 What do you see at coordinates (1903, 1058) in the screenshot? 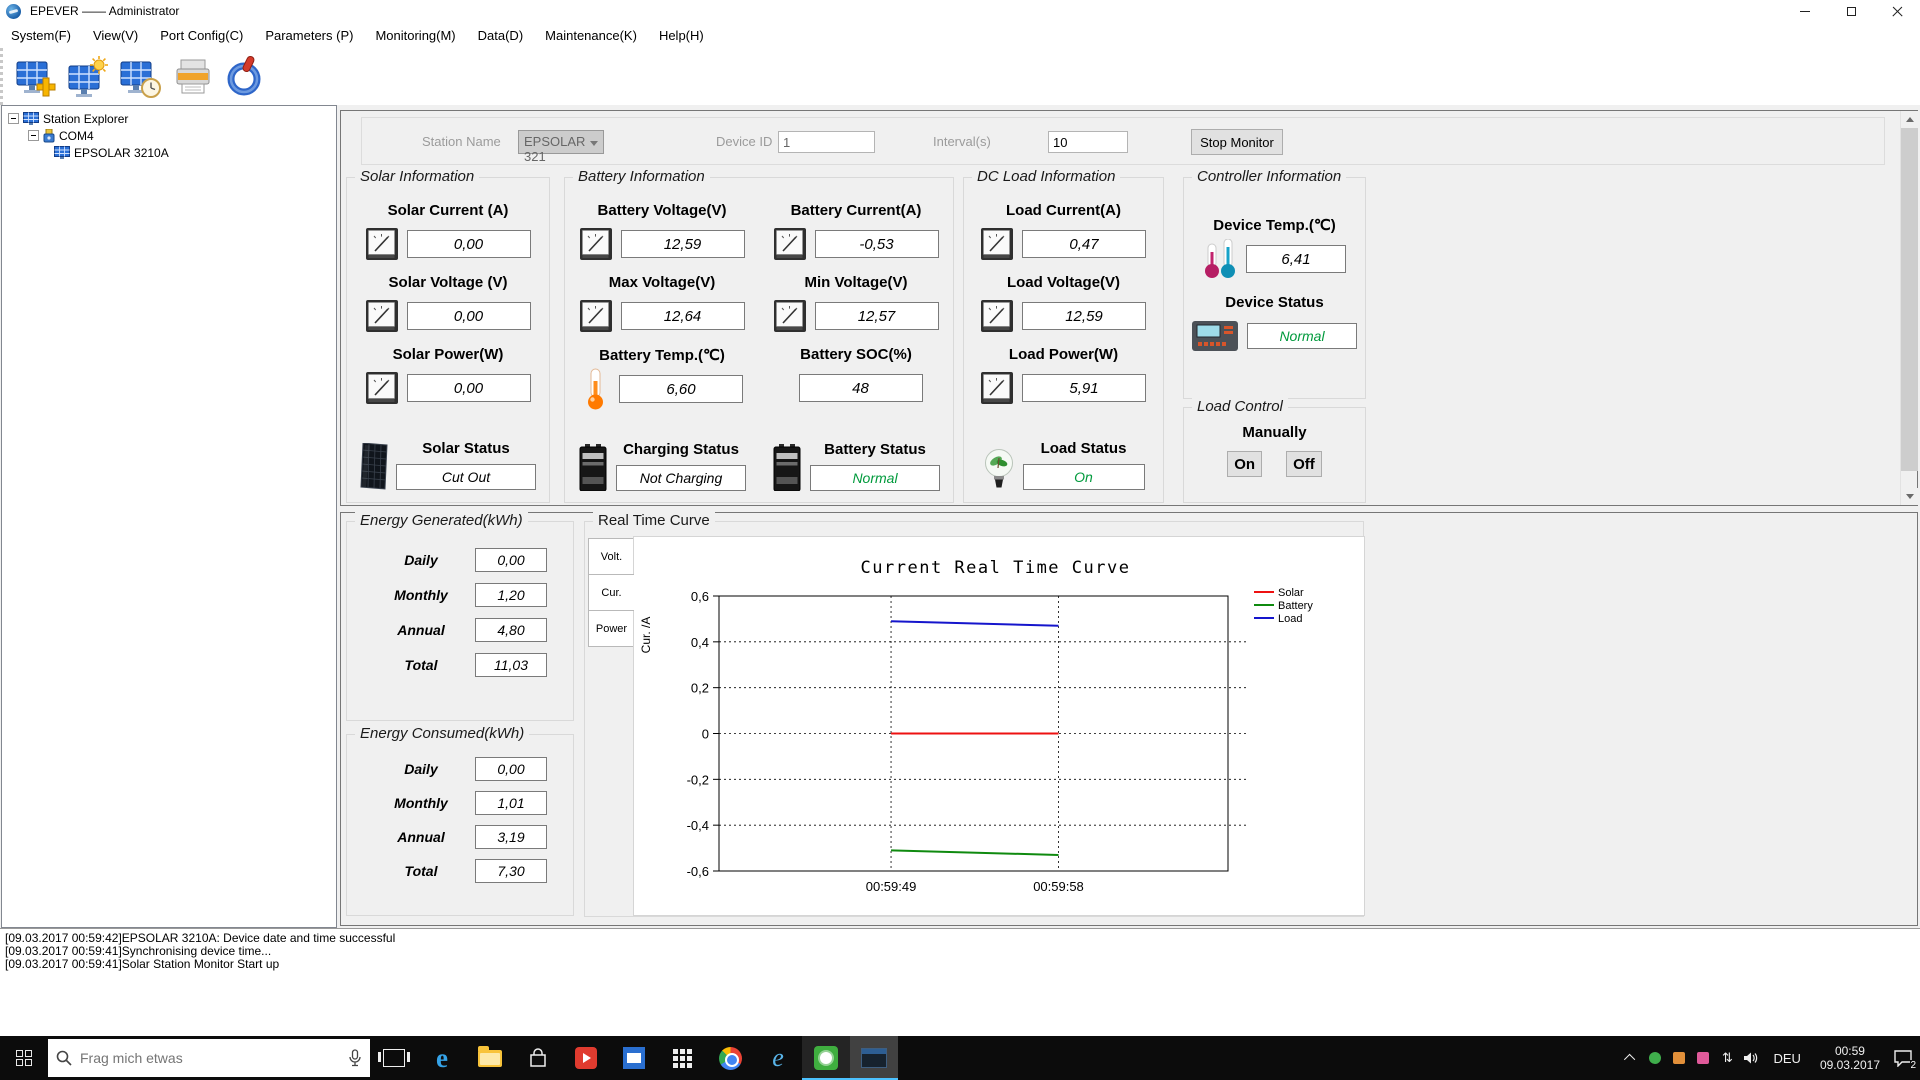
I see `action-center-icon: 2` at bounding box center [1903, 1058].